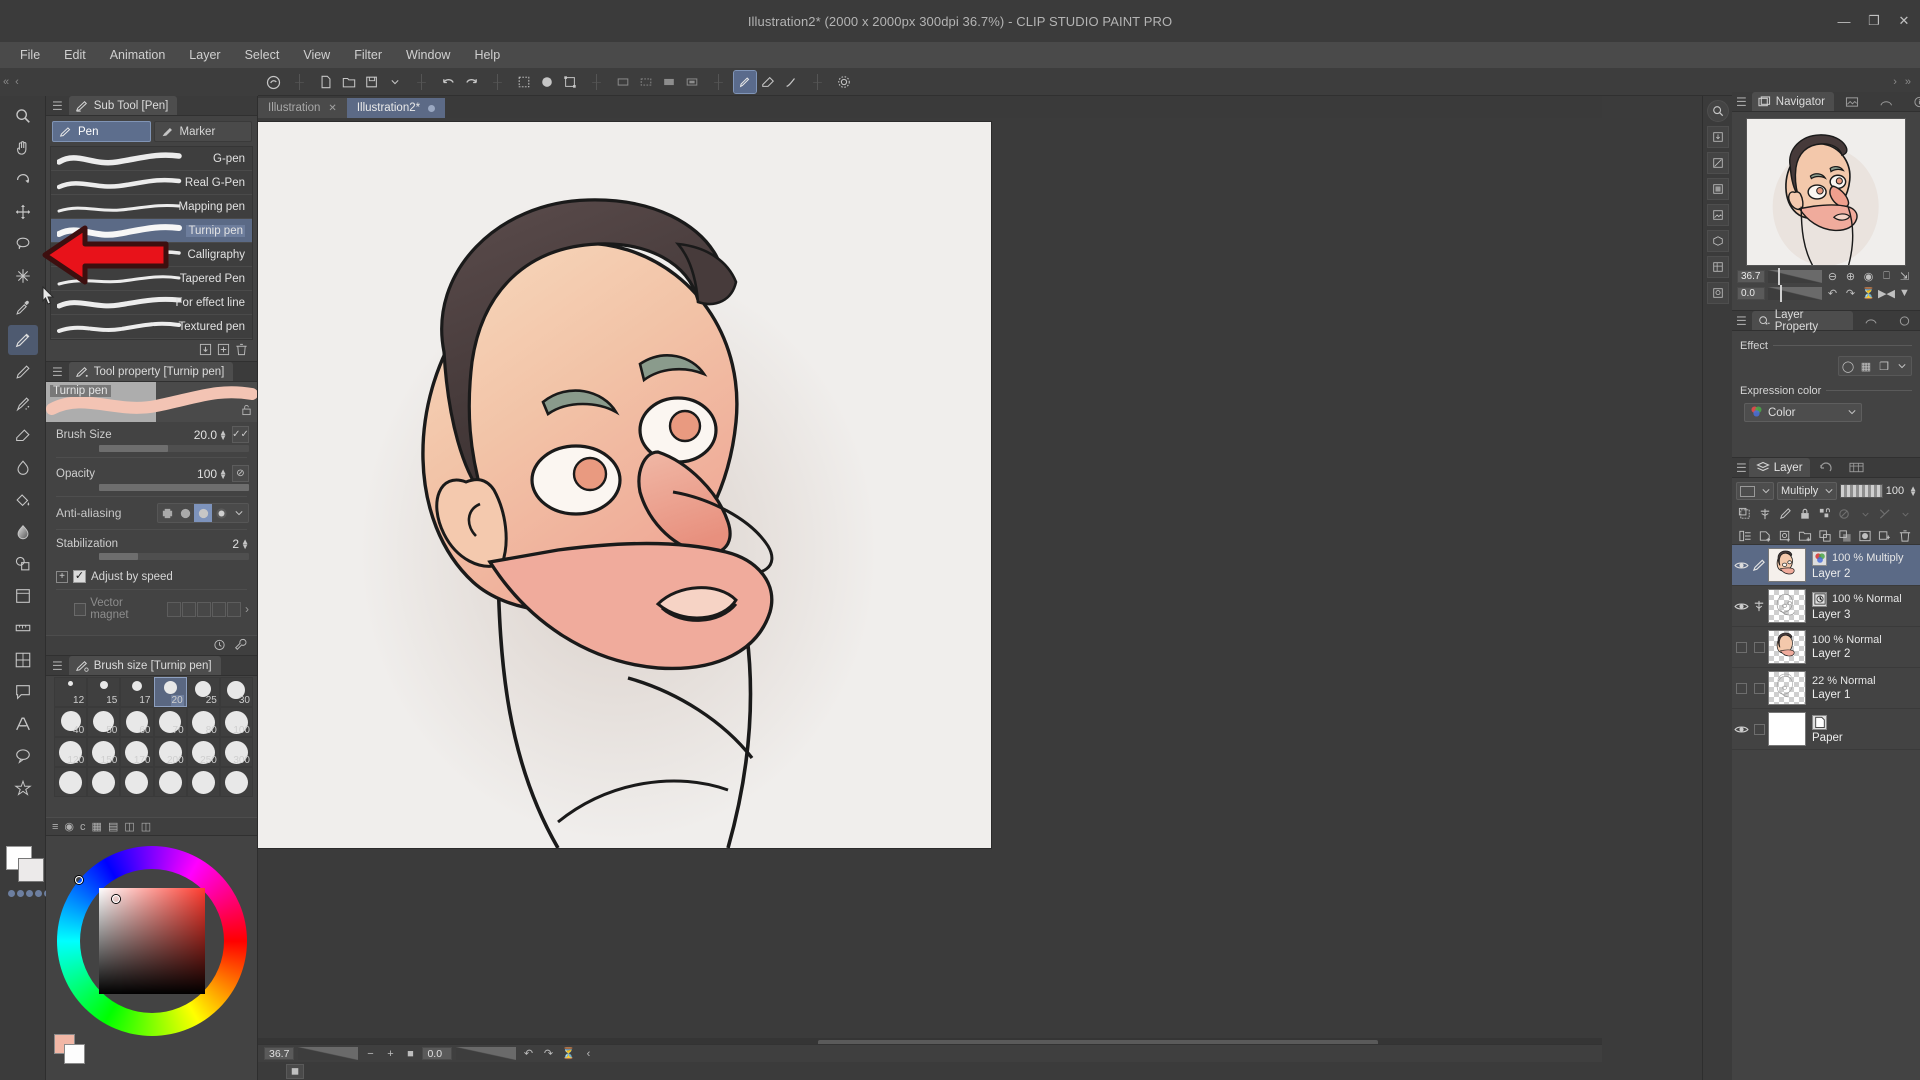 Image resolution: width=1920 pixels, height=1080 pixels. I want to click on tool-balloon-icon, so click(23, 756).